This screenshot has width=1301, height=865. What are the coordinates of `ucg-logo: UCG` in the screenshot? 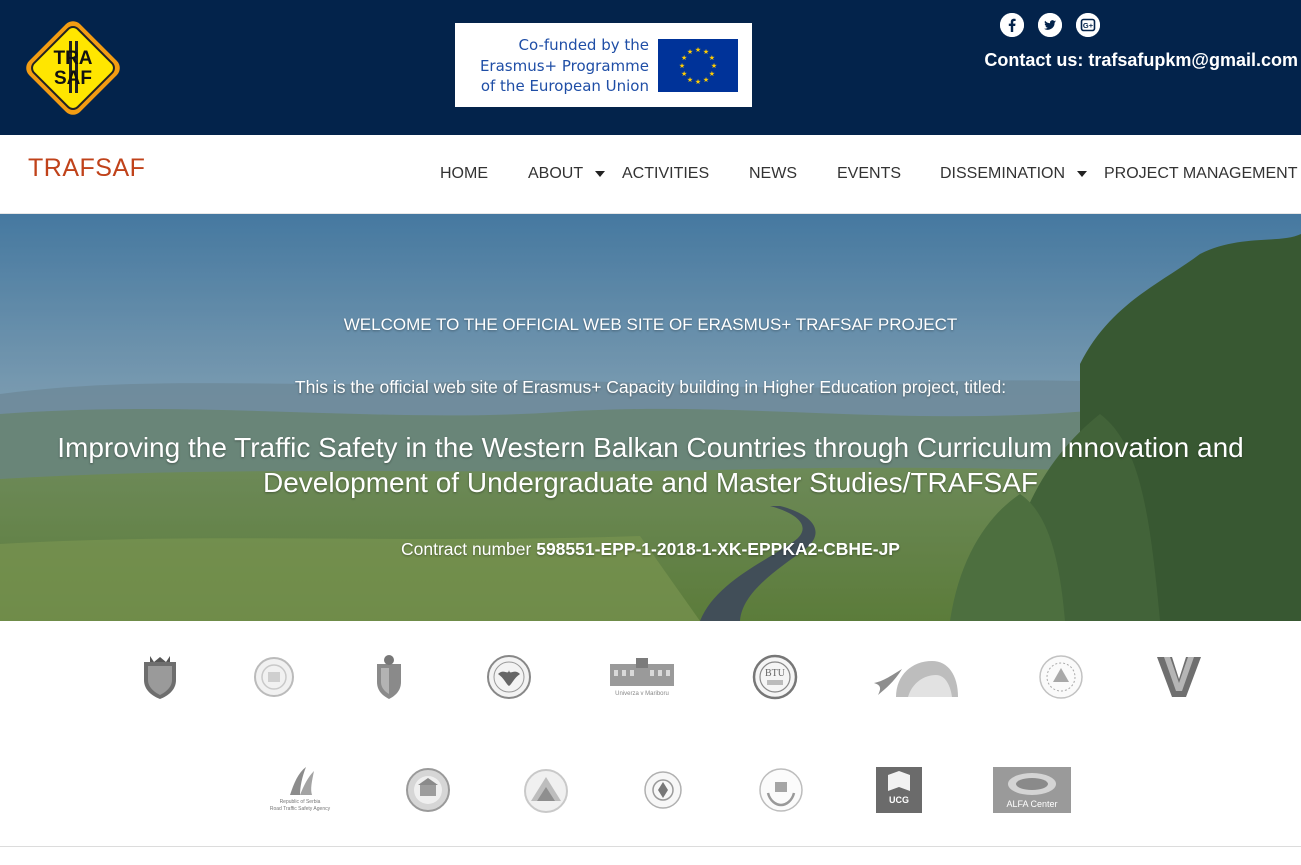 It's located at (899, 792).